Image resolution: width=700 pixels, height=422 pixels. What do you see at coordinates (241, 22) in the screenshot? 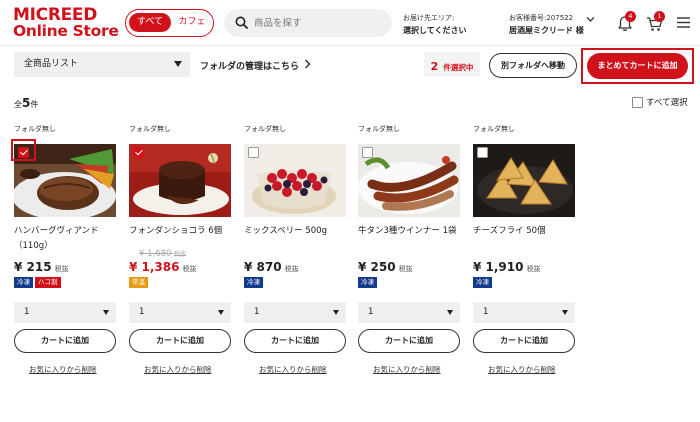
I see `search-icon` at bounding box center [241, 22].